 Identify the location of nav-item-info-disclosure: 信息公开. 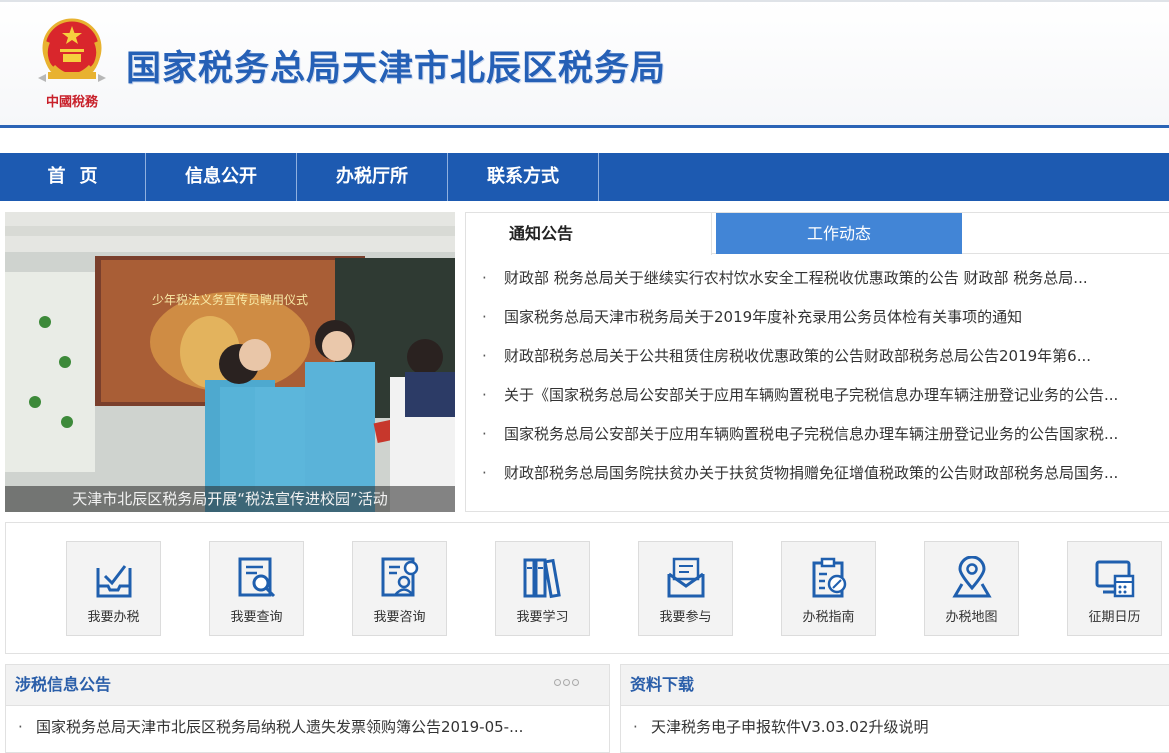
(221, 177).